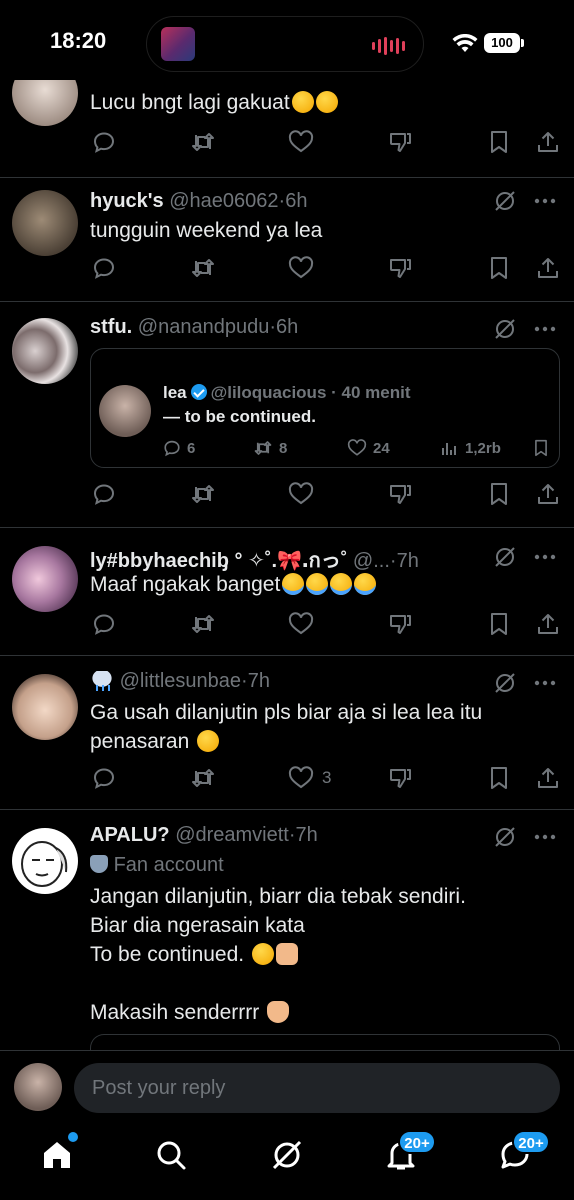 The height and width of the screenshot is (1200, 574). I want to click on tweet-header: @littlesunbae·7h, so click(180, 681).